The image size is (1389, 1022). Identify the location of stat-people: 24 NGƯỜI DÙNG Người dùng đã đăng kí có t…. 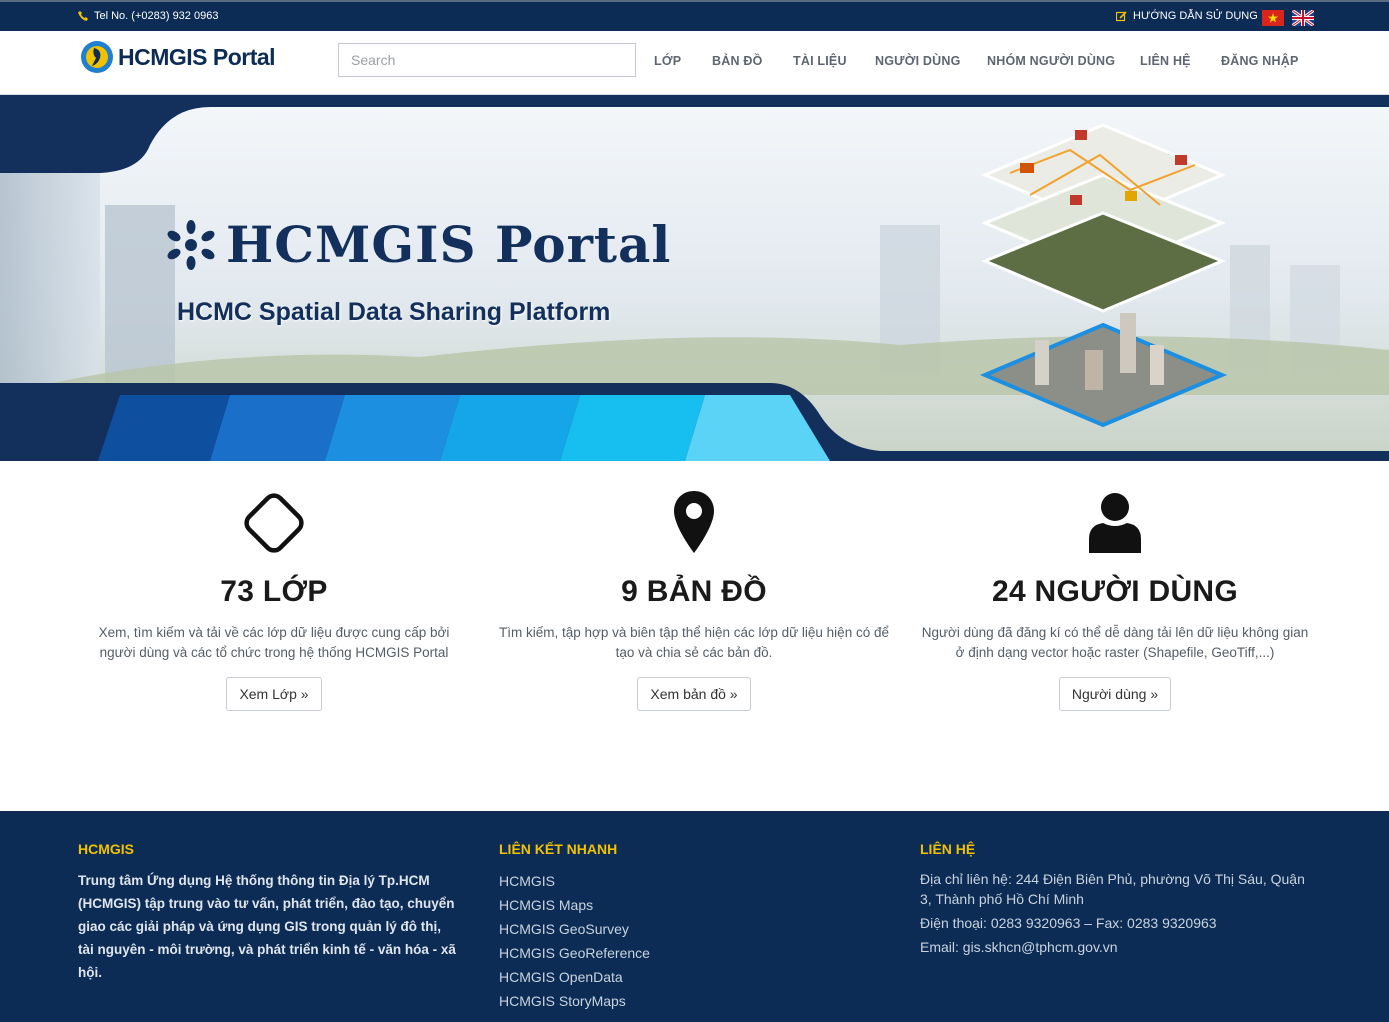
(1115, 599).